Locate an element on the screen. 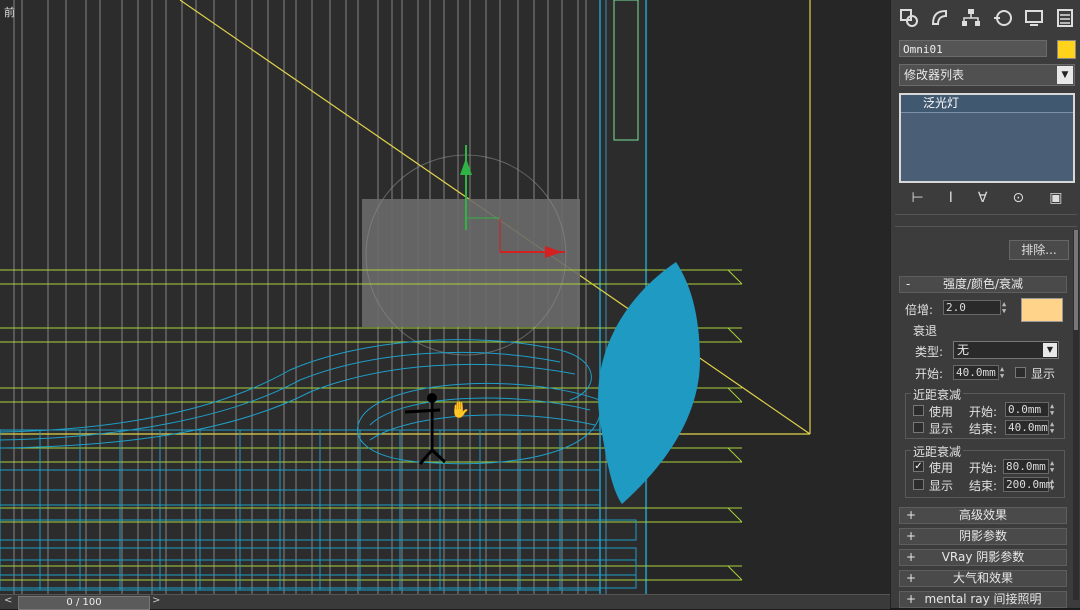 This screenshot has height=610, width=1080. near-start-value: 0.0mm is located at coordinates (1025, 409).